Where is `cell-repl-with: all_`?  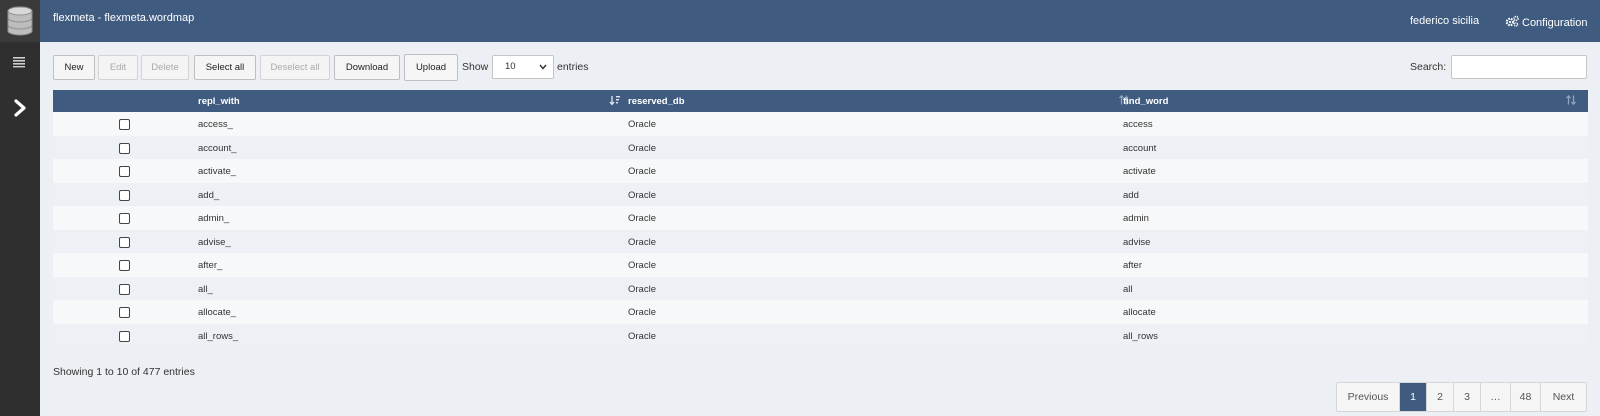 cell-repl-with: all_ is located at coordinates (205, 289).